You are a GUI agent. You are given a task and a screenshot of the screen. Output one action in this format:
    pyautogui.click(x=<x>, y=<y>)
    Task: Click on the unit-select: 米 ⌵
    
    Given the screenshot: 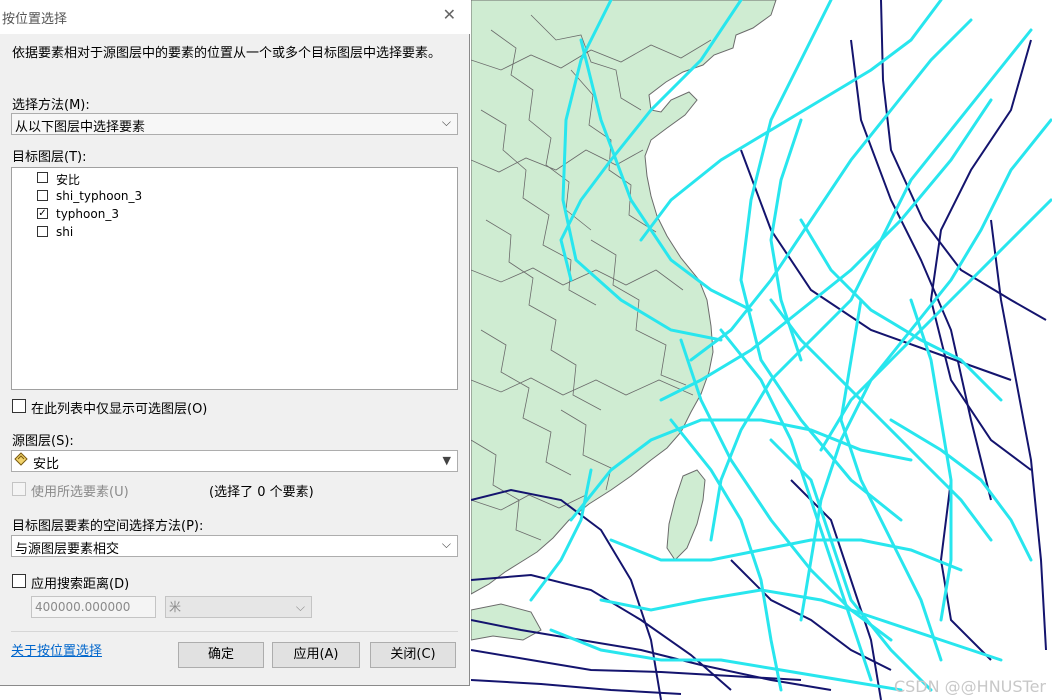 What is the action you would take?
    pyautogui.click(x=238, y=607)
    